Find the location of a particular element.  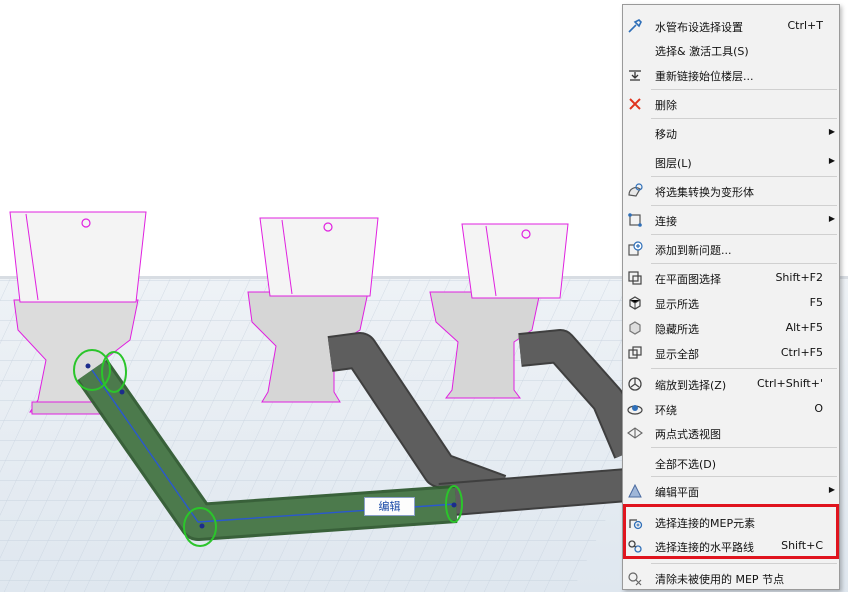

menu-item-deselect-all: 全部不选(D) is located at coordinates (731, 463).